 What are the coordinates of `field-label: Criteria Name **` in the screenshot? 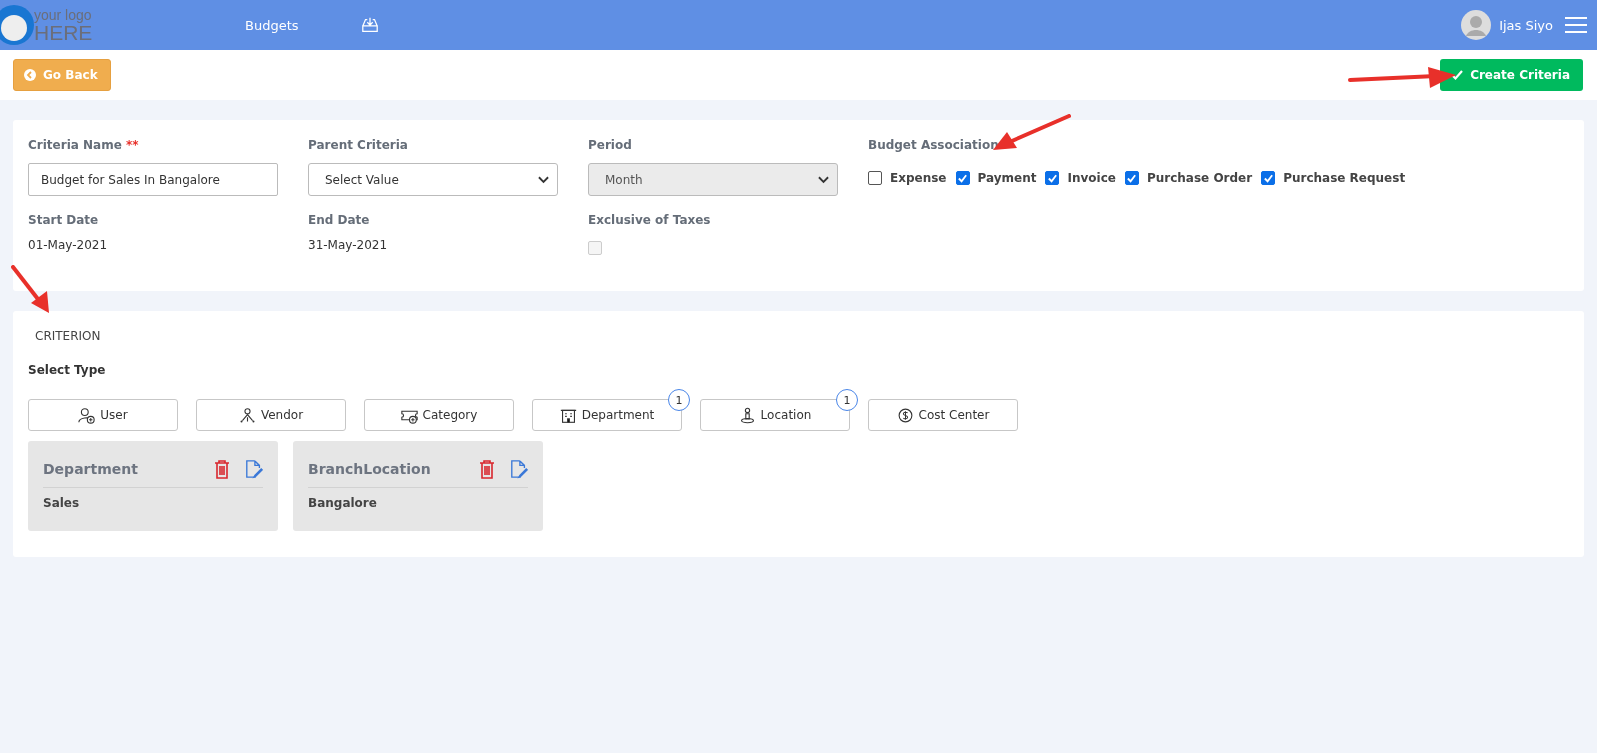 It's located at (83, 145).